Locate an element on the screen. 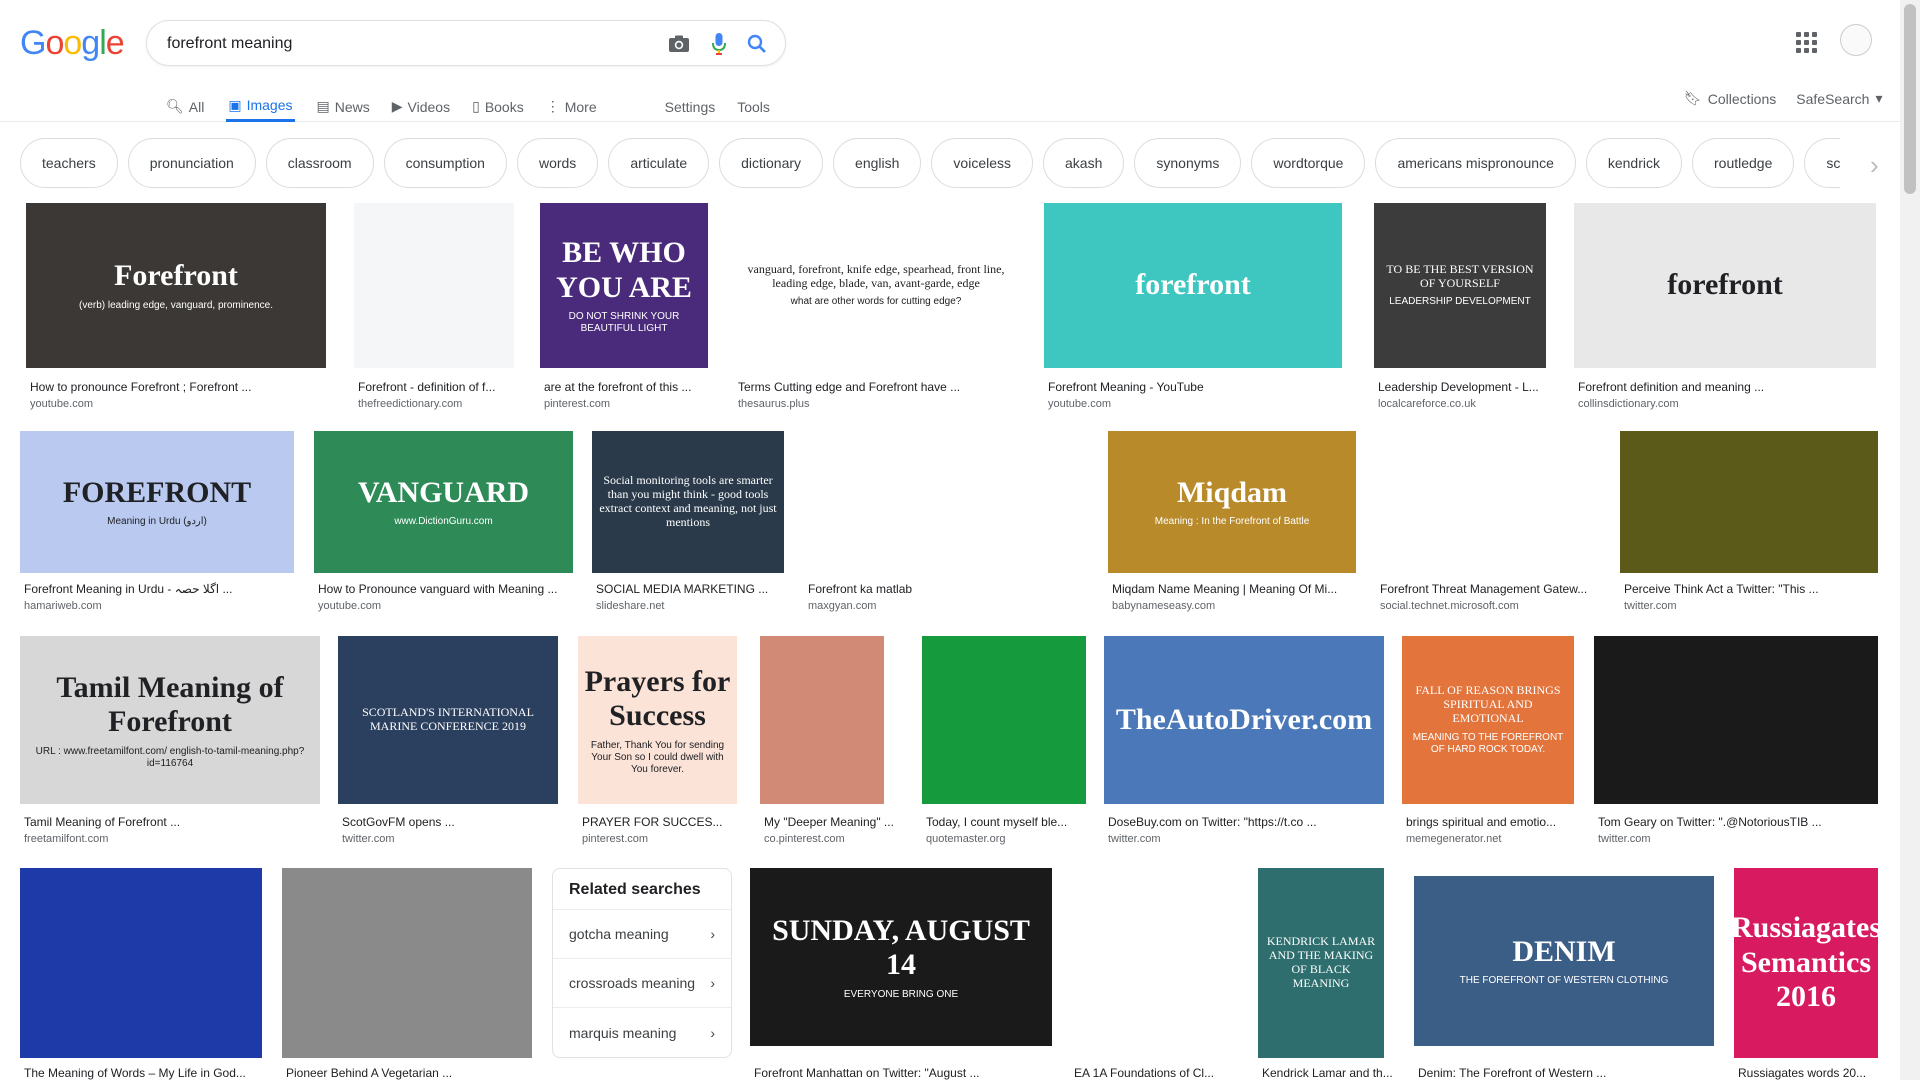 This screenshot has width=1920, height=1080. related-item: marquis meaning › is located at coordinates (642, 1032).